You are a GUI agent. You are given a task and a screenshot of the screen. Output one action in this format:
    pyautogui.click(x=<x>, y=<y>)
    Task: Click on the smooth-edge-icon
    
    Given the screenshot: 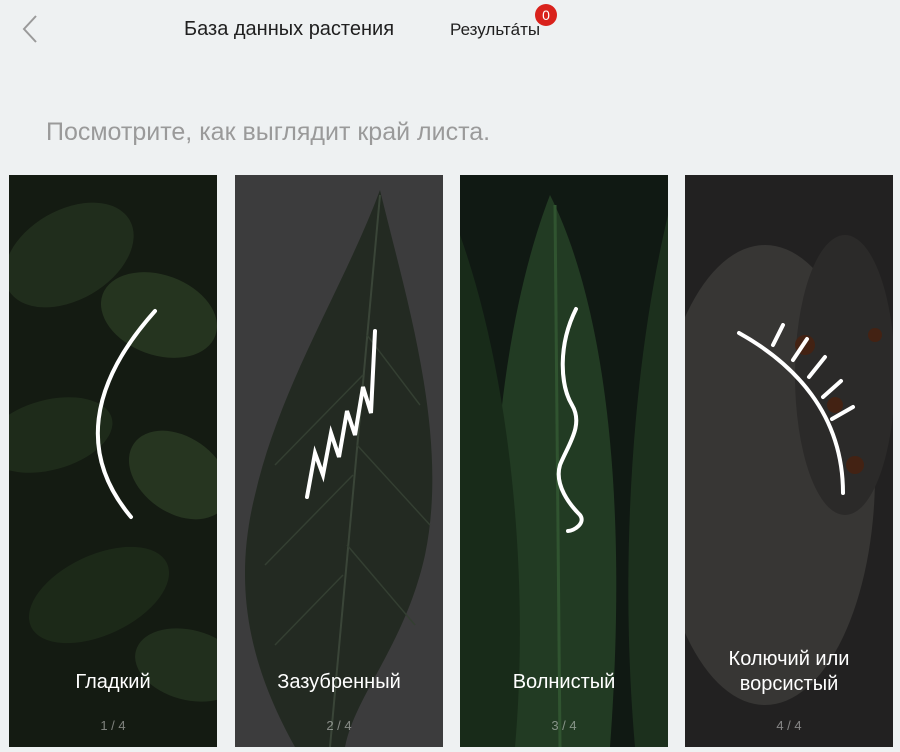 What is the action you would take?
    pyautogui.click(x=126, y=414)
    